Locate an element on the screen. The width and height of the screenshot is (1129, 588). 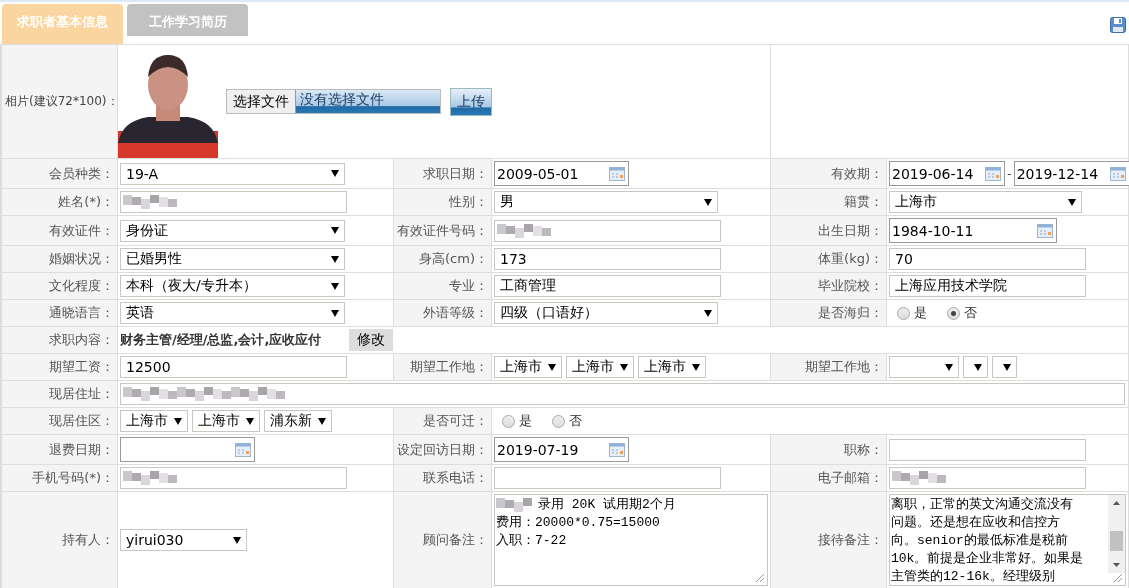
job-content: 财务主管/经理/总监,会计,应收应付 is located at coordinates (221, 340).